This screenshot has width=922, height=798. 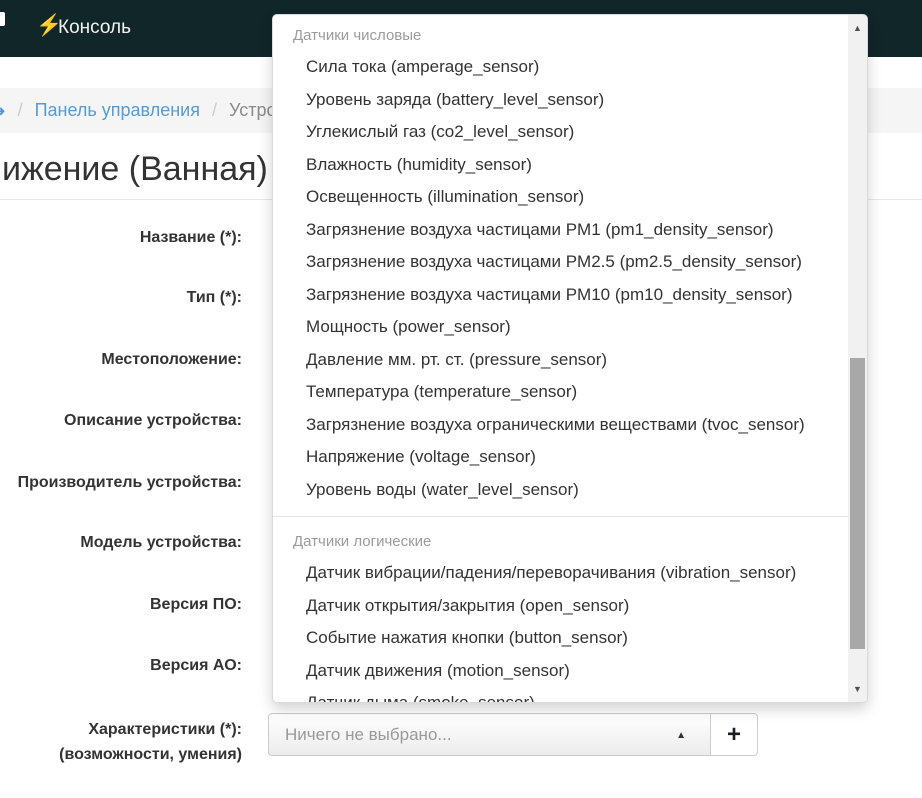 I want to click on label-model: Модель устройства:, so click(x=161, y=542).